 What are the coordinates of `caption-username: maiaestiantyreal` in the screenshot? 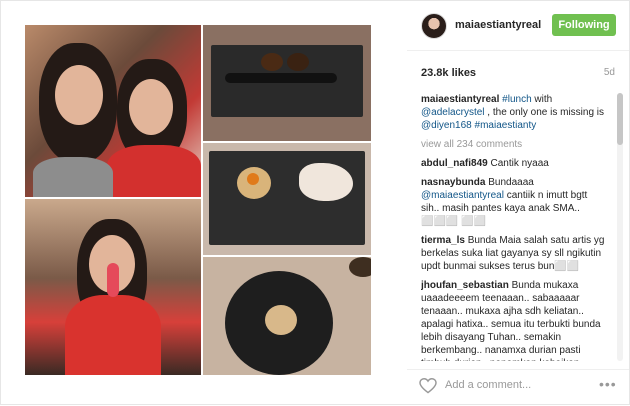 It's located at (460, 99).